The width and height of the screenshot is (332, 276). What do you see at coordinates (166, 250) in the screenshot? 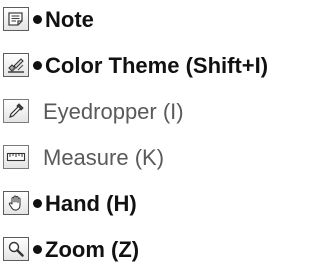
I see `menu-item-zoom: Zoom (Z)` at bounding box center [166, 250].